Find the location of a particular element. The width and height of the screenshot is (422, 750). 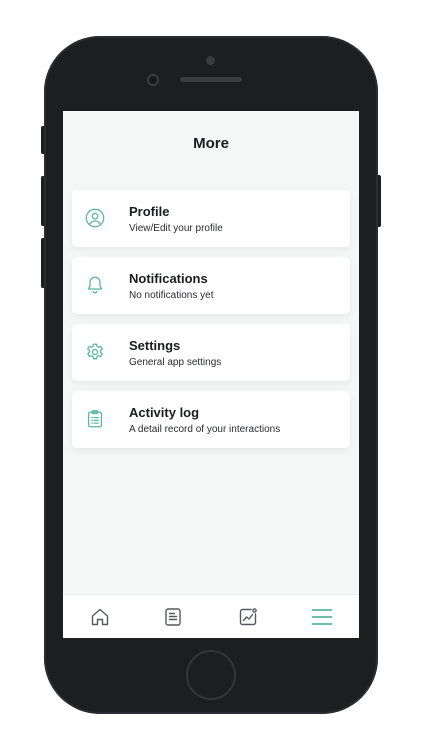

menu-item-settings: Settings General app settings is located at coordinates (211, 352).